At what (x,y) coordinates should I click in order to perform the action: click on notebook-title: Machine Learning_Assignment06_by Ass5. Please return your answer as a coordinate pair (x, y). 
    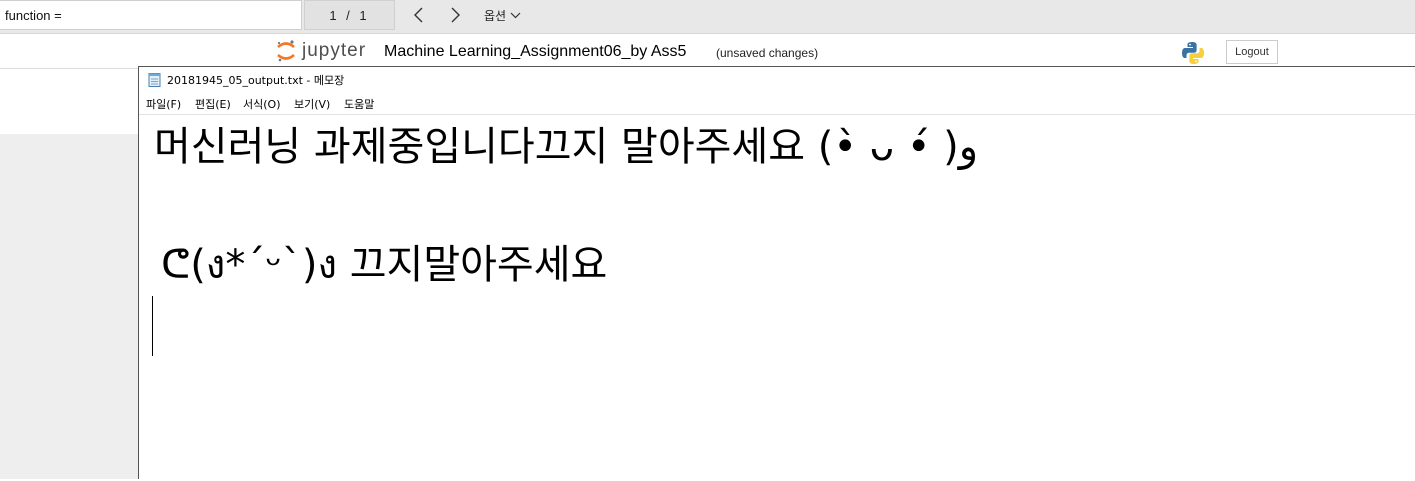
    Looking at the image, I should click on (535, 52).